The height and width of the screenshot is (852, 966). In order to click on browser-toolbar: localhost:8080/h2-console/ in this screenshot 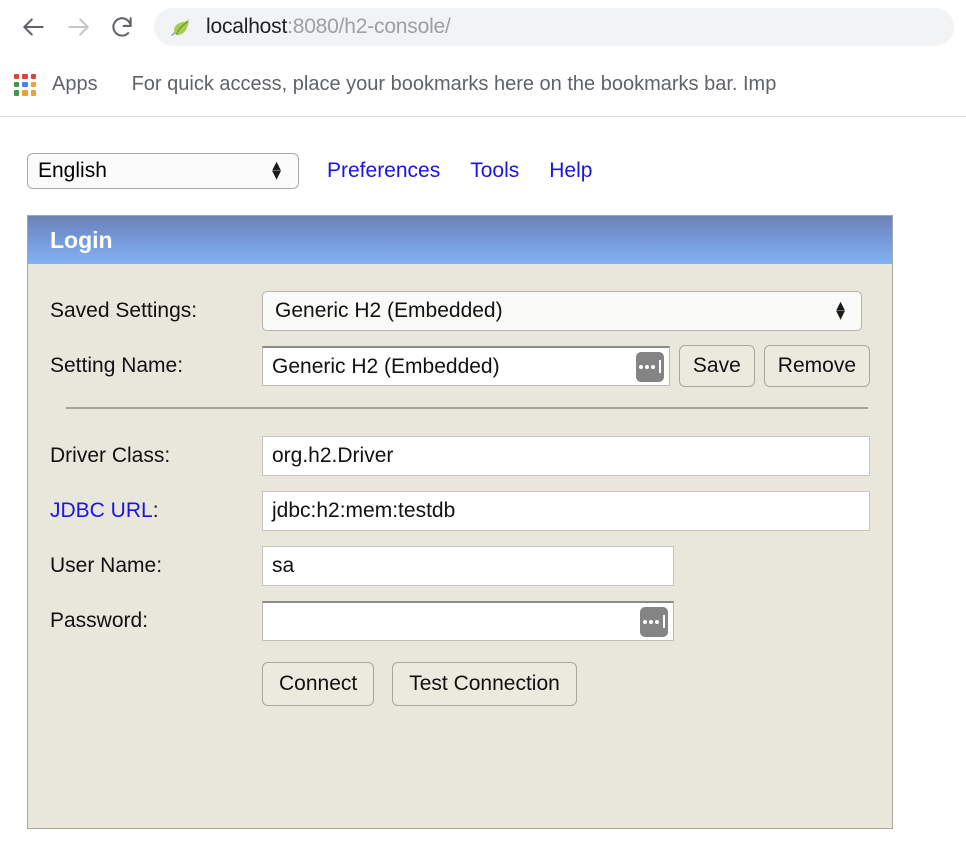, I will do `click(483, 26)`.